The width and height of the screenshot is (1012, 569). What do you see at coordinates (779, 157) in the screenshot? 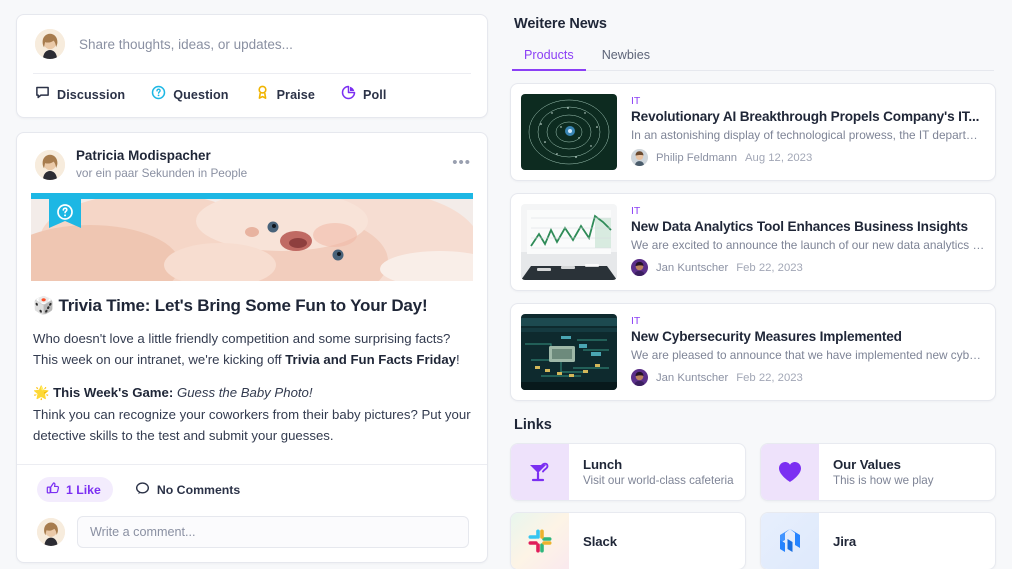
I see `news-date: Aug 12, 2023` at bounding box center [779, 157].